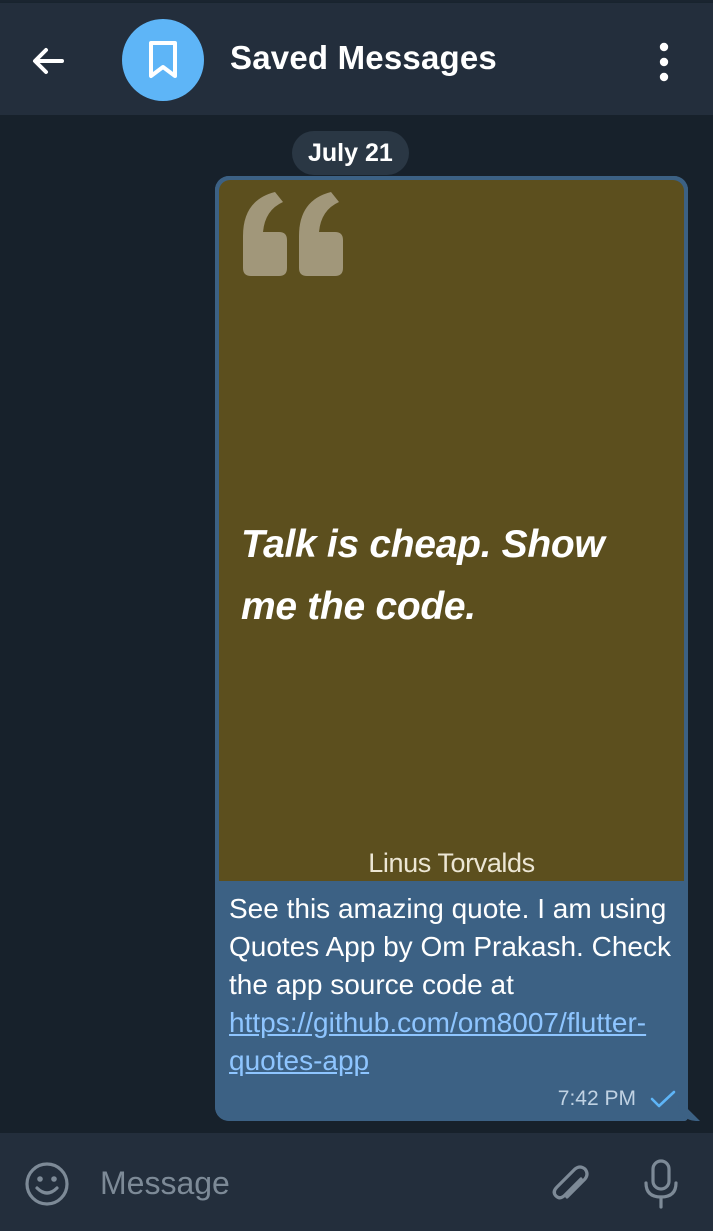  I want to click on message-input, so click(310, 1183).